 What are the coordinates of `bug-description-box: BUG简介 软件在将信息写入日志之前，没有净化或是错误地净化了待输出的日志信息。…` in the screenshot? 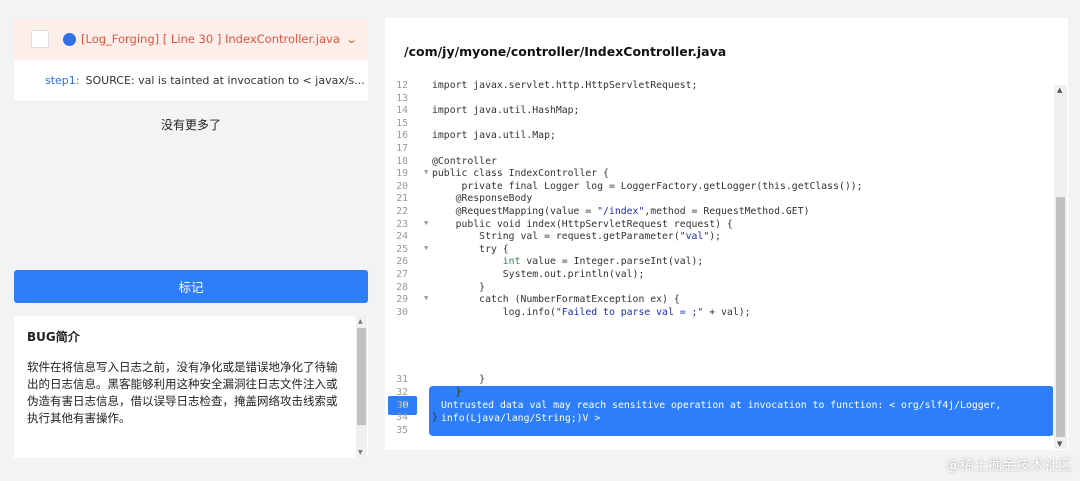 It's located at (191, 387).